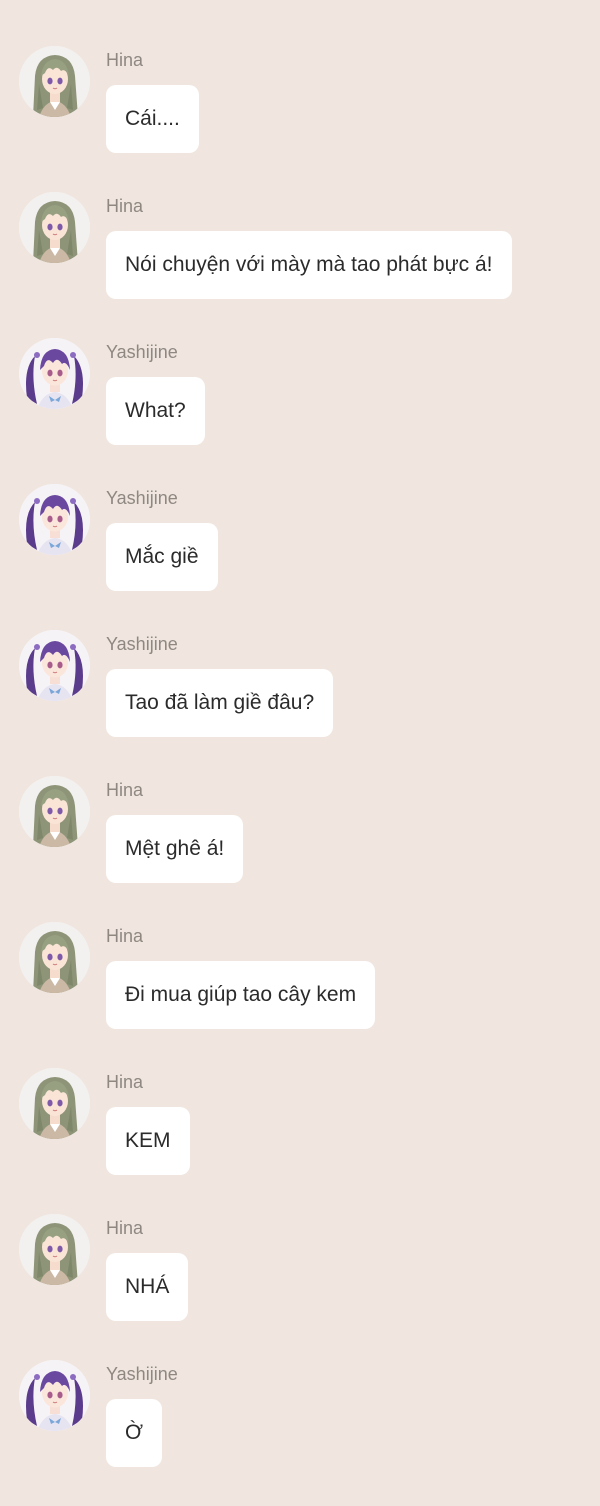  I want to click on message-bubble: Đi mua giúp tao cây kem, so click(241, 995).